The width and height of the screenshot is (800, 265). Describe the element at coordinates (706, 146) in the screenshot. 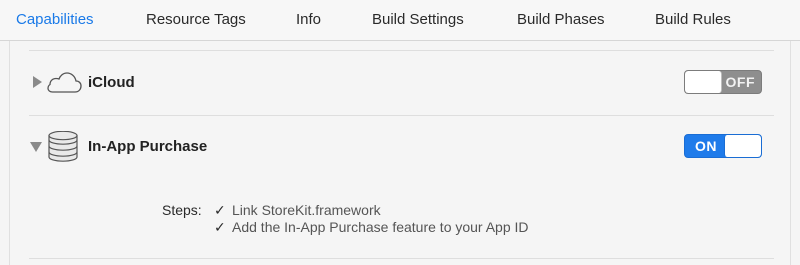

I see `toggle-label: ON` at that location.